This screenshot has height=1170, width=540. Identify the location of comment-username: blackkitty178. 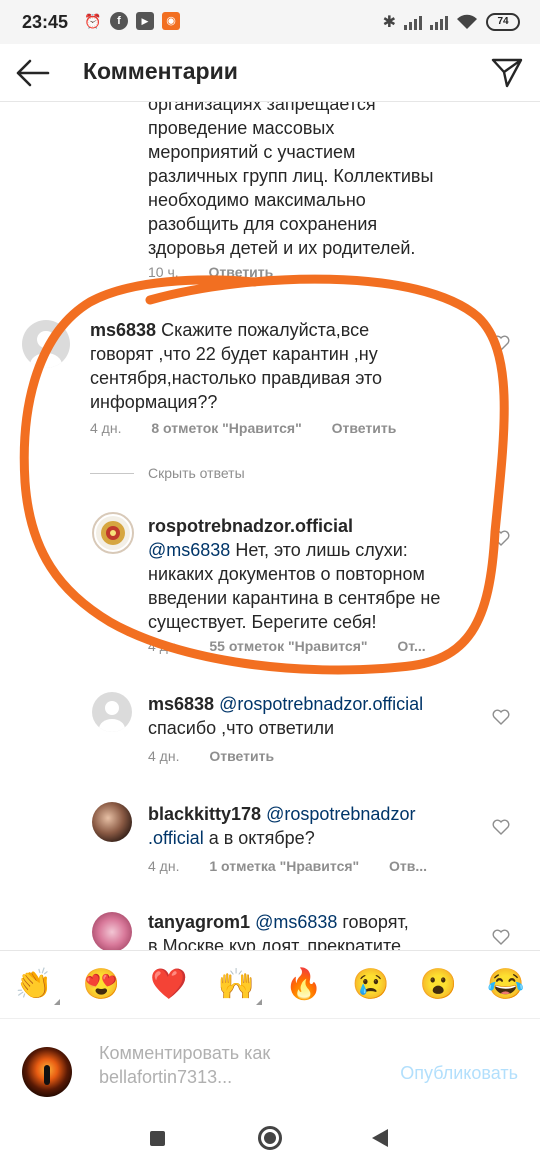
(204, 814).